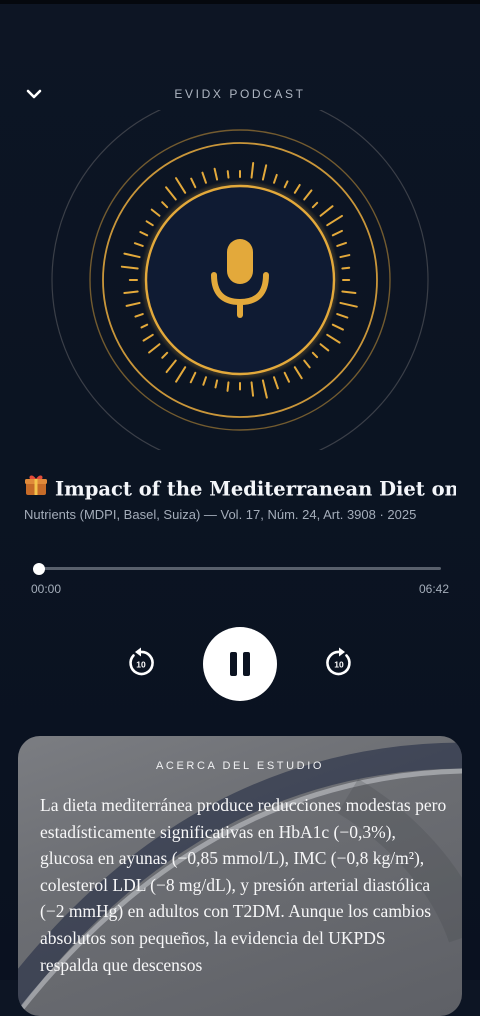  I want to click on app-title: EVIDX PODCAST, so click(240, 94).